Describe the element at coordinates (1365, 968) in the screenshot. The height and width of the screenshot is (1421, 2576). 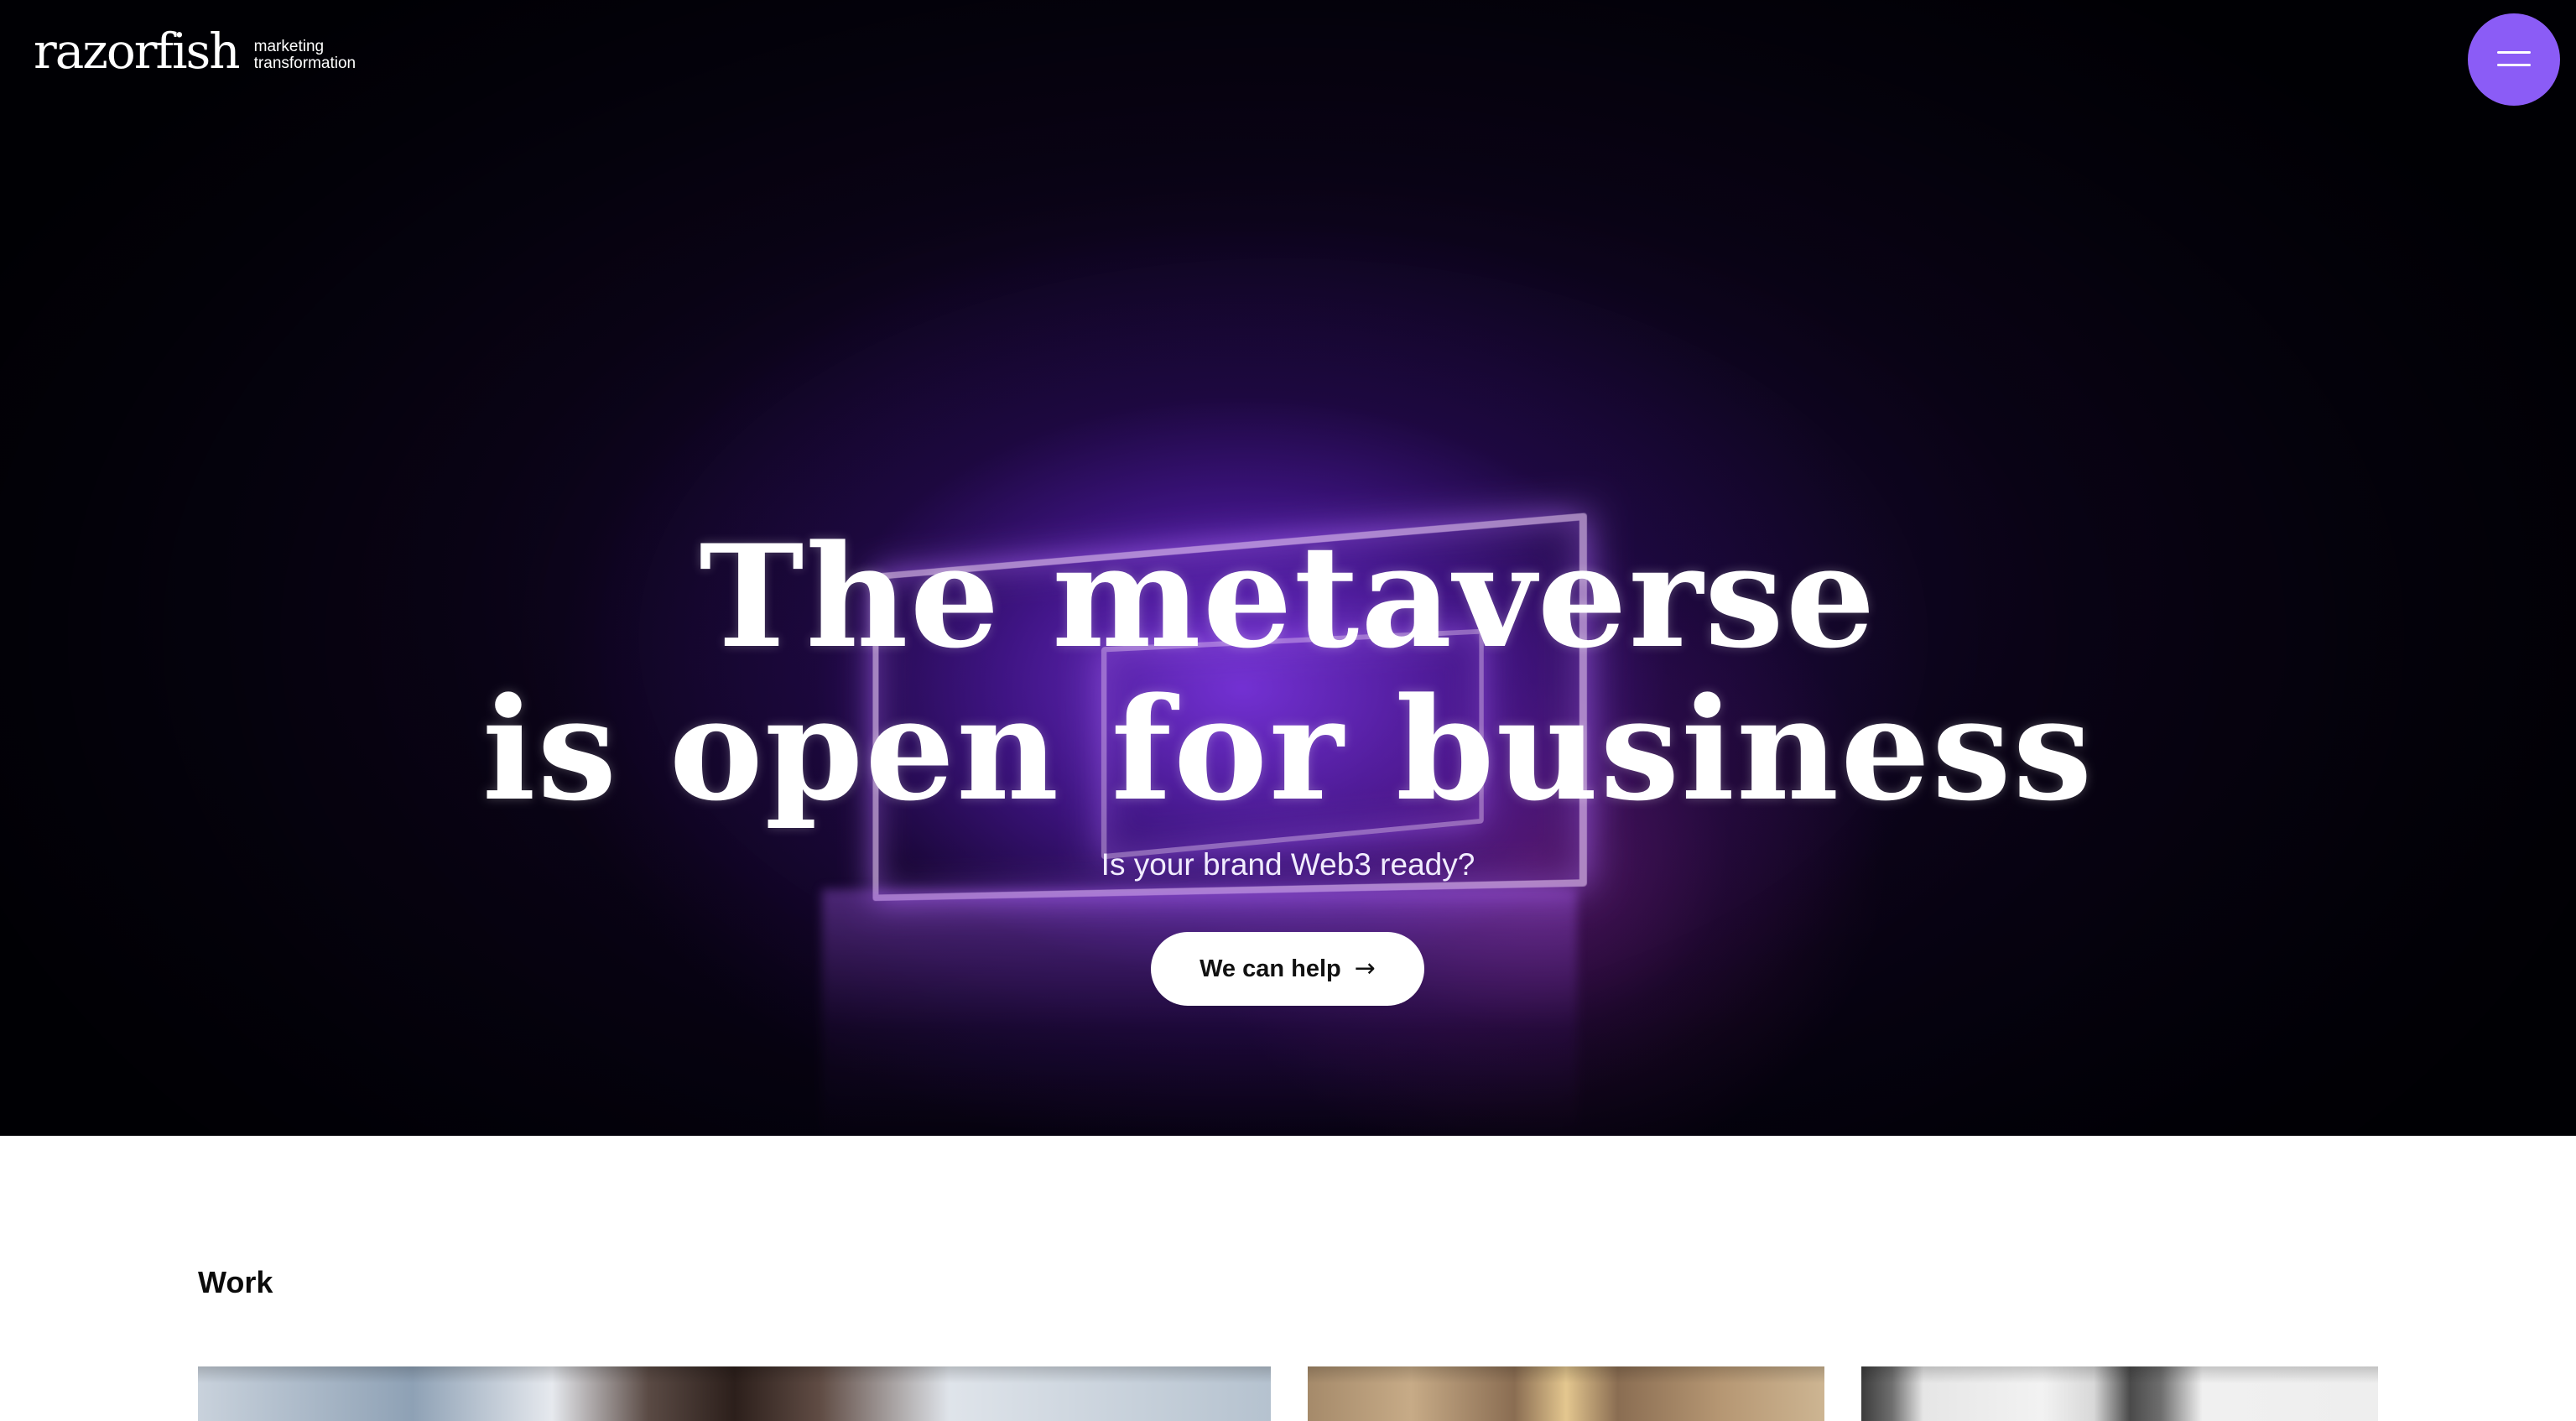
I see `arrow-right-icon: →` at that location.